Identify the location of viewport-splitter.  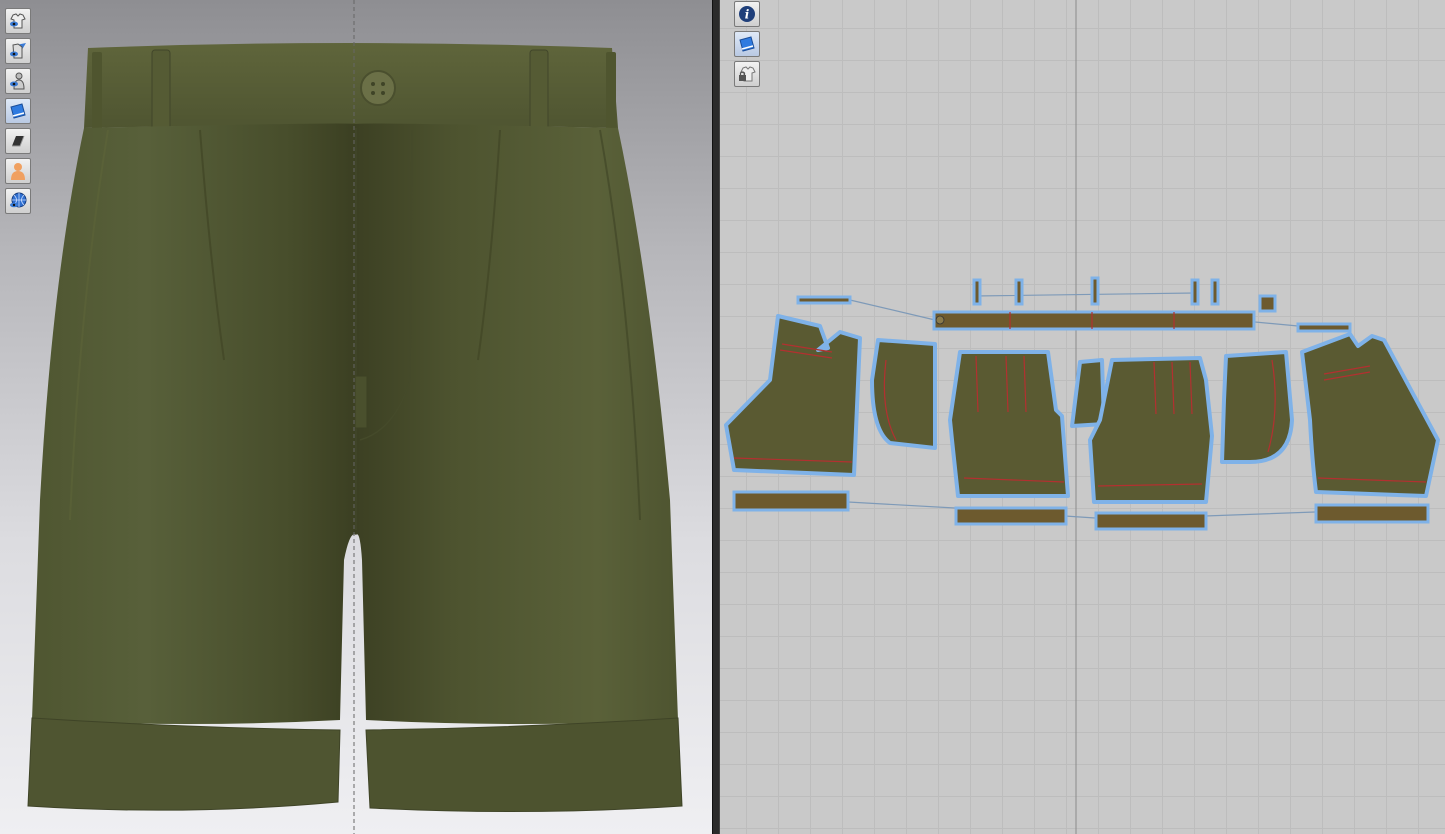
(716, 417).